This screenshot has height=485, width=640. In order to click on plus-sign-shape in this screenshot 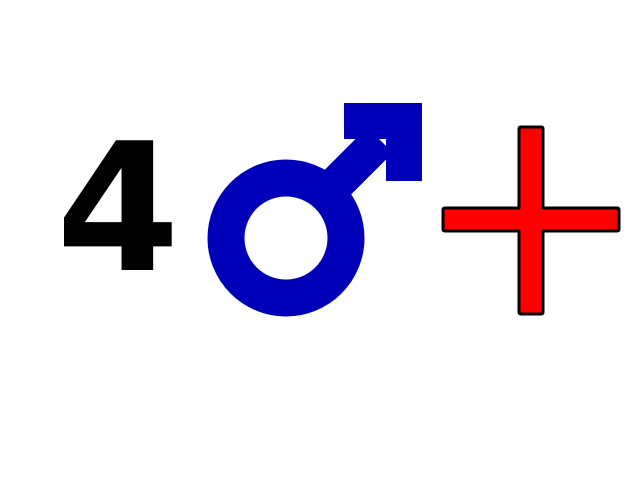, I will do `click(531, 220)`.